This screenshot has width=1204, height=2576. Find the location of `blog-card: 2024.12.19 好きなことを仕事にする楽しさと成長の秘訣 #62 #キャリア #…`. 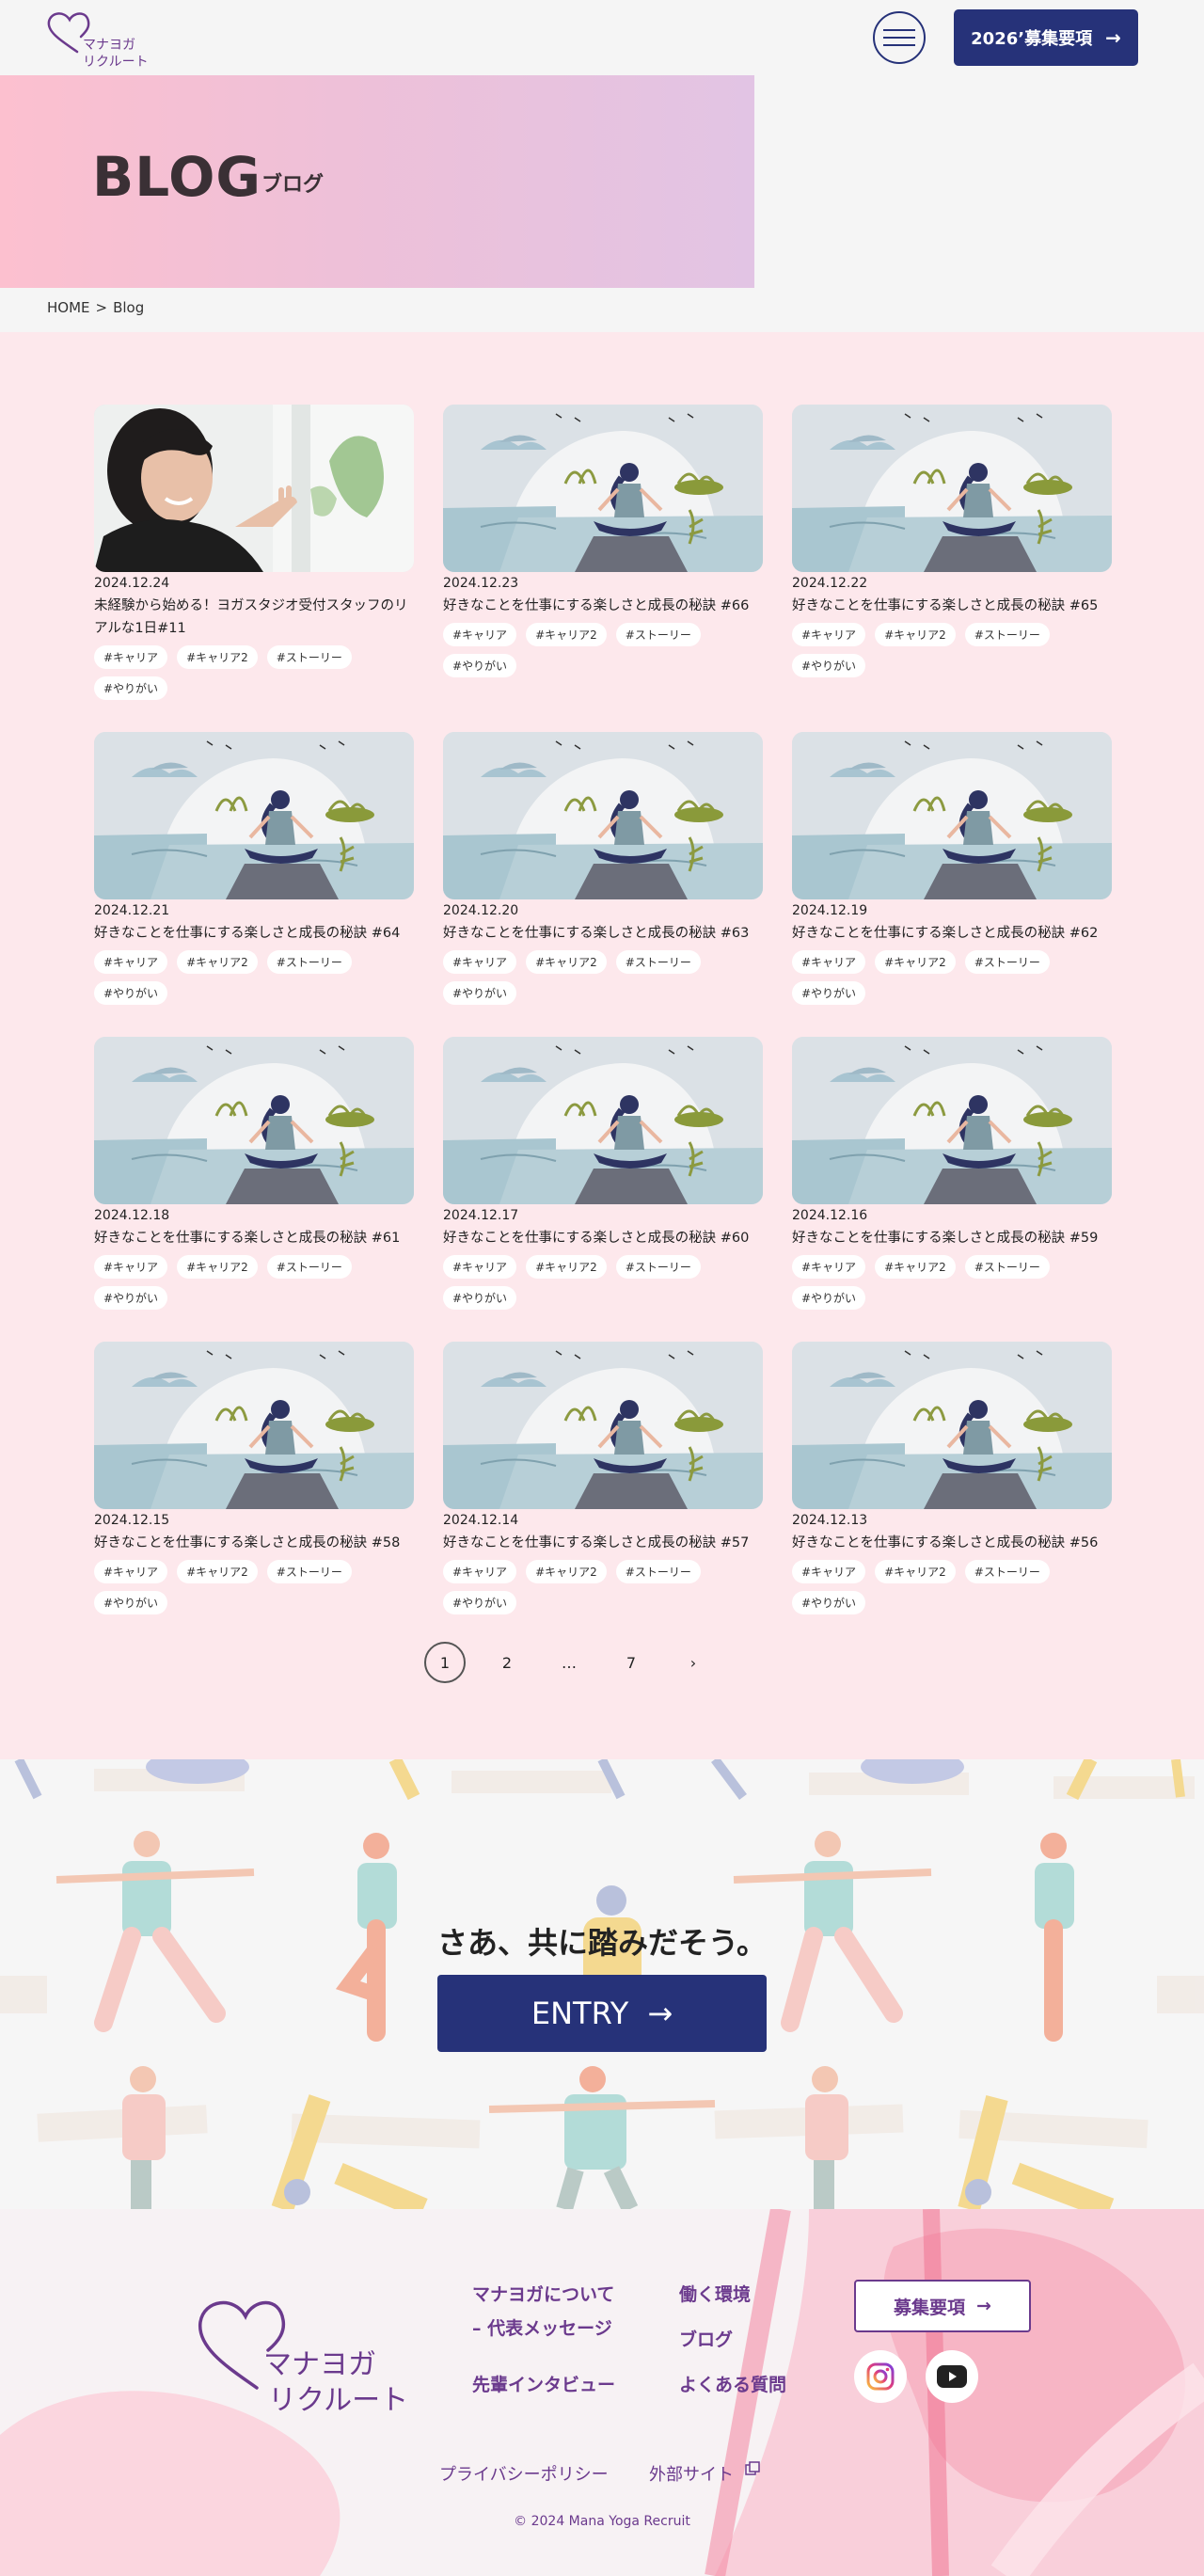

blog-card: 2024.12.19 好きなことを仕事にする楽しさと成長の秘訣 #62 #キャリア #… is located at coordinates (952, 868).